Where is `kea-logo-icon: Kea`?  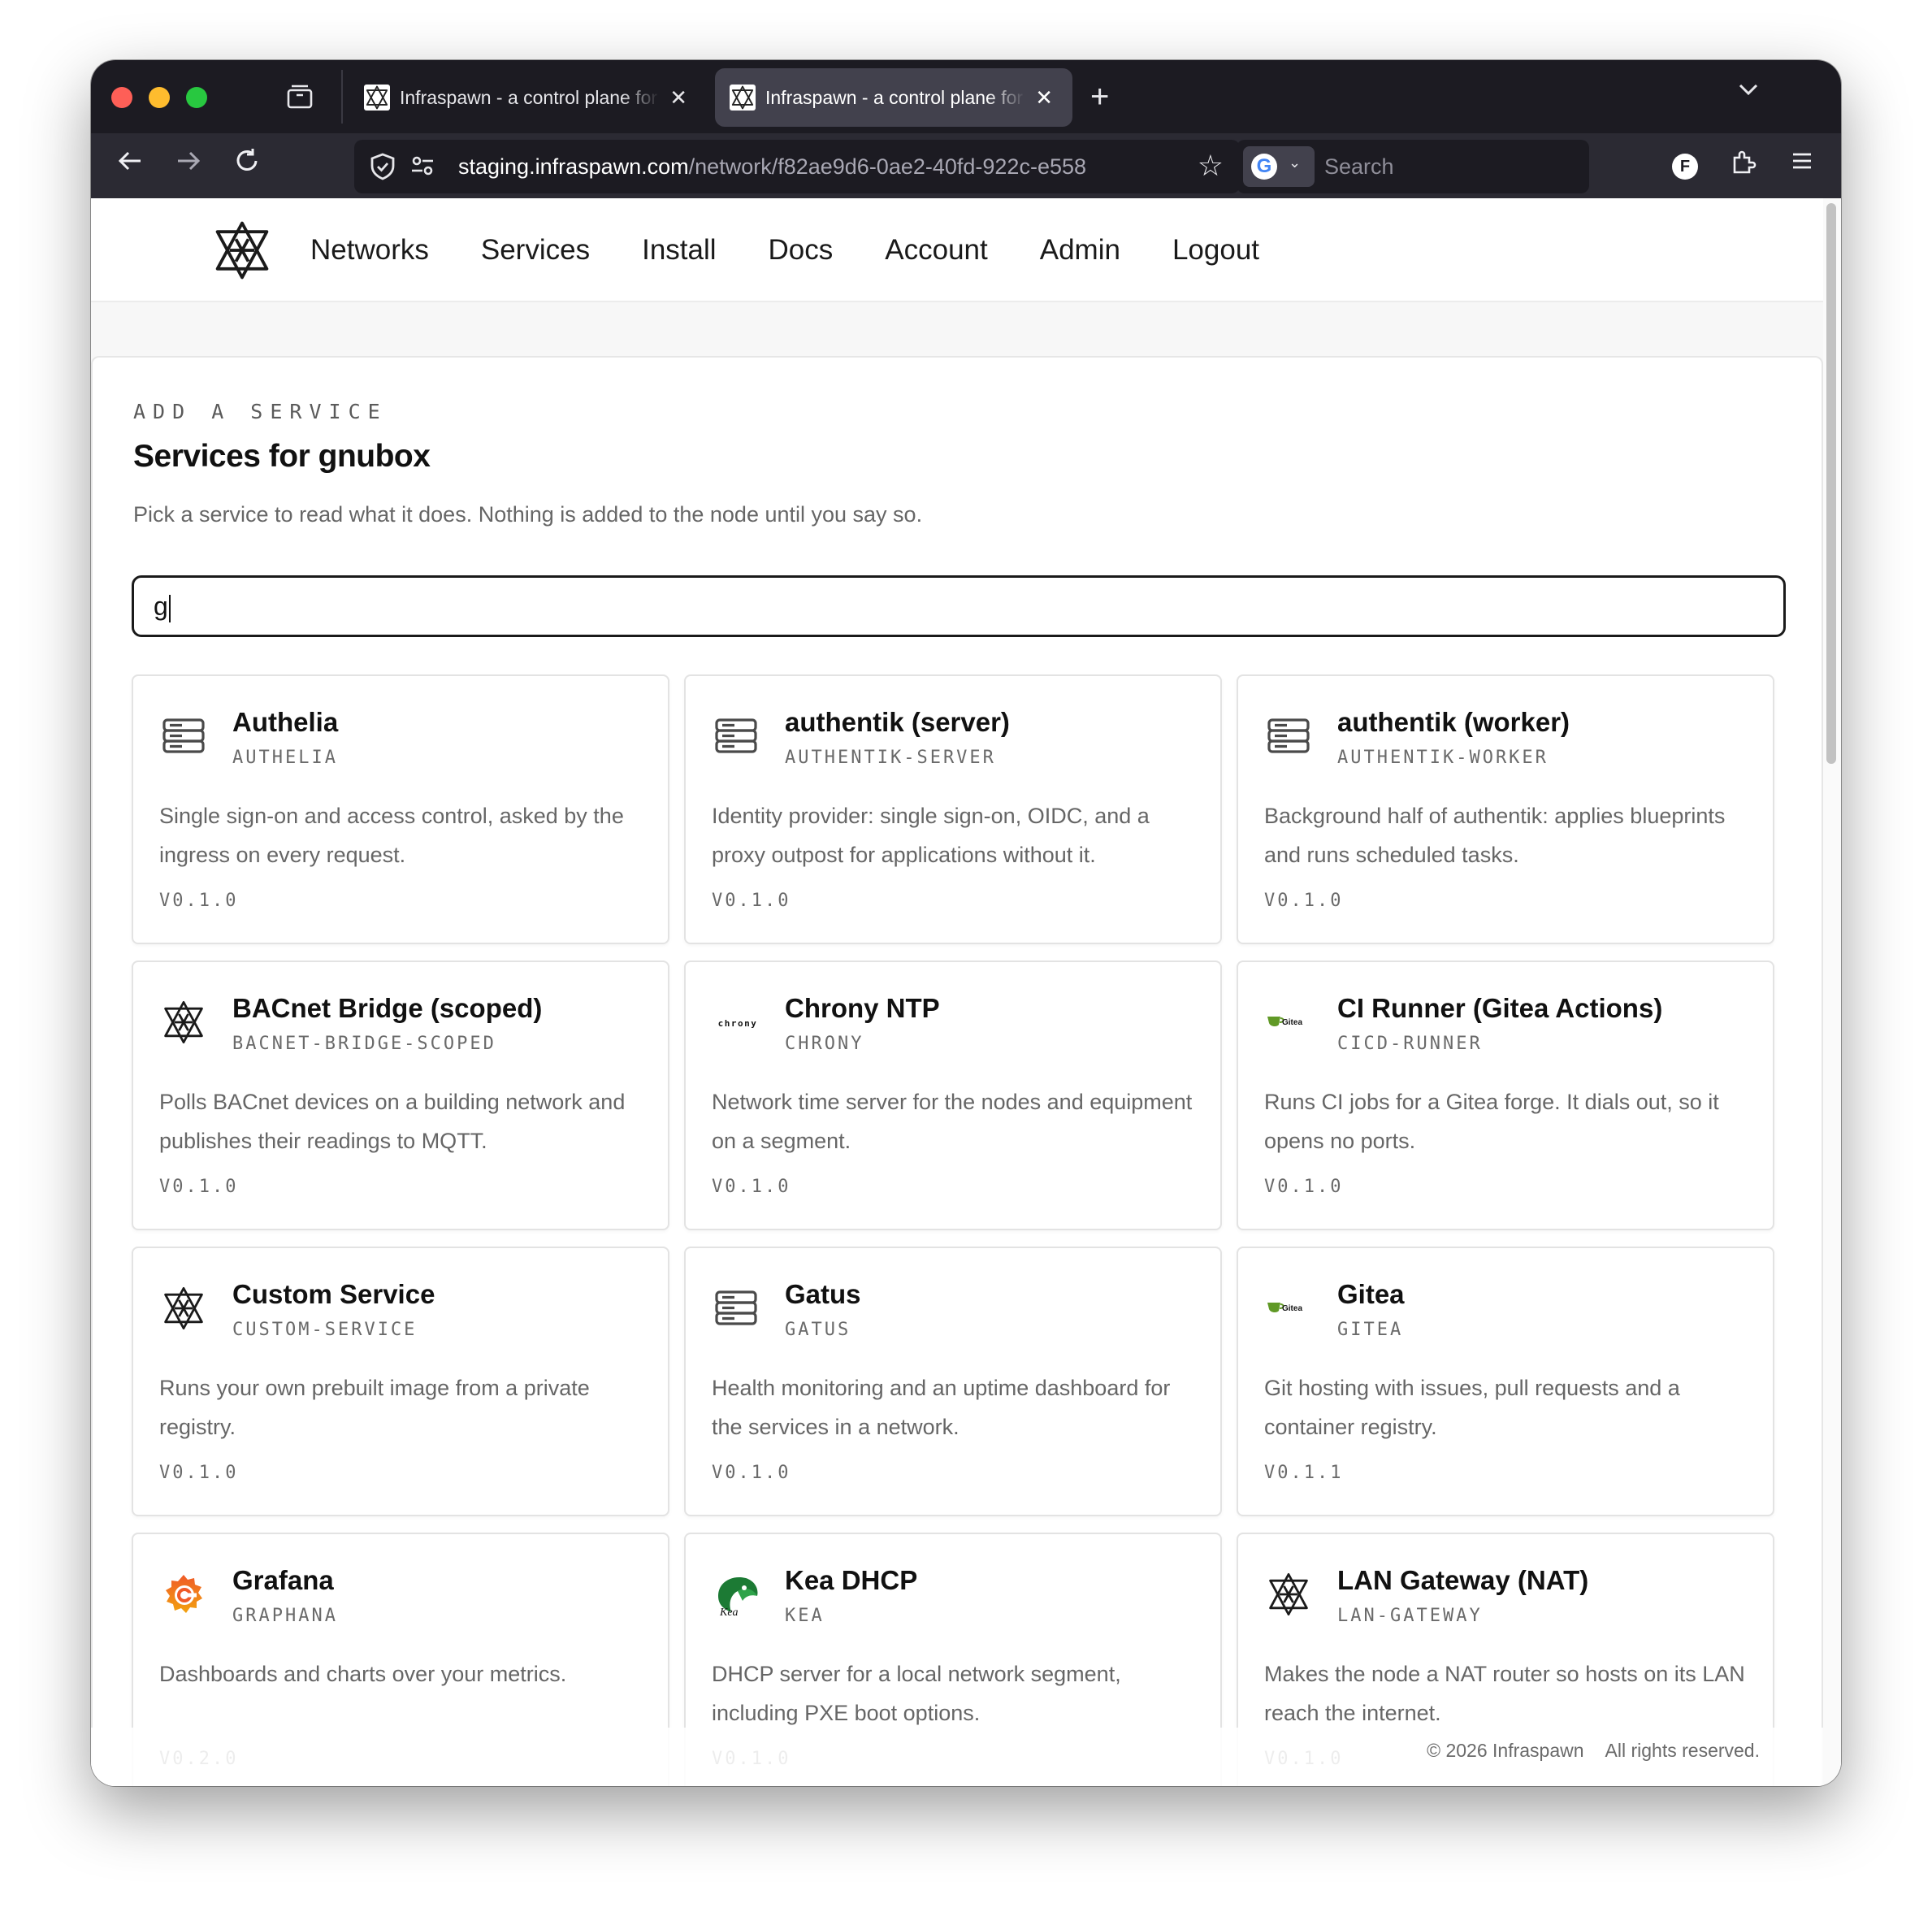 kea-logo-icon: Kea is located at coordinates (736, 1595).